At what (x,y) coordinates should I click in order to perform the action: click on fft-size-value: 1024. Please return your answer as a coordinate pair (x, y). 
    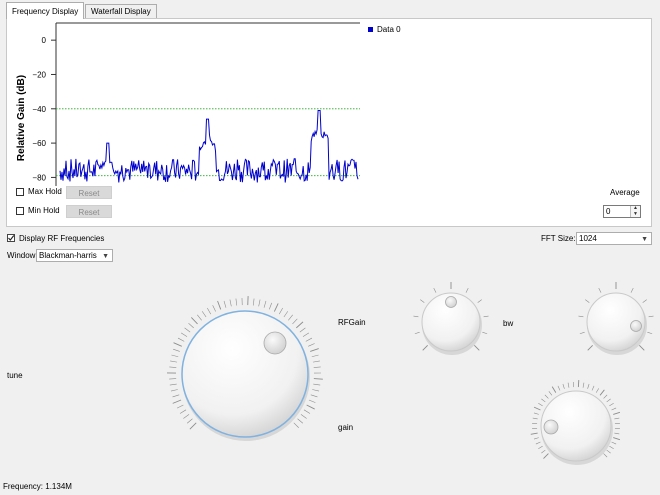
    Looking at the image, I should click on (588, 238).